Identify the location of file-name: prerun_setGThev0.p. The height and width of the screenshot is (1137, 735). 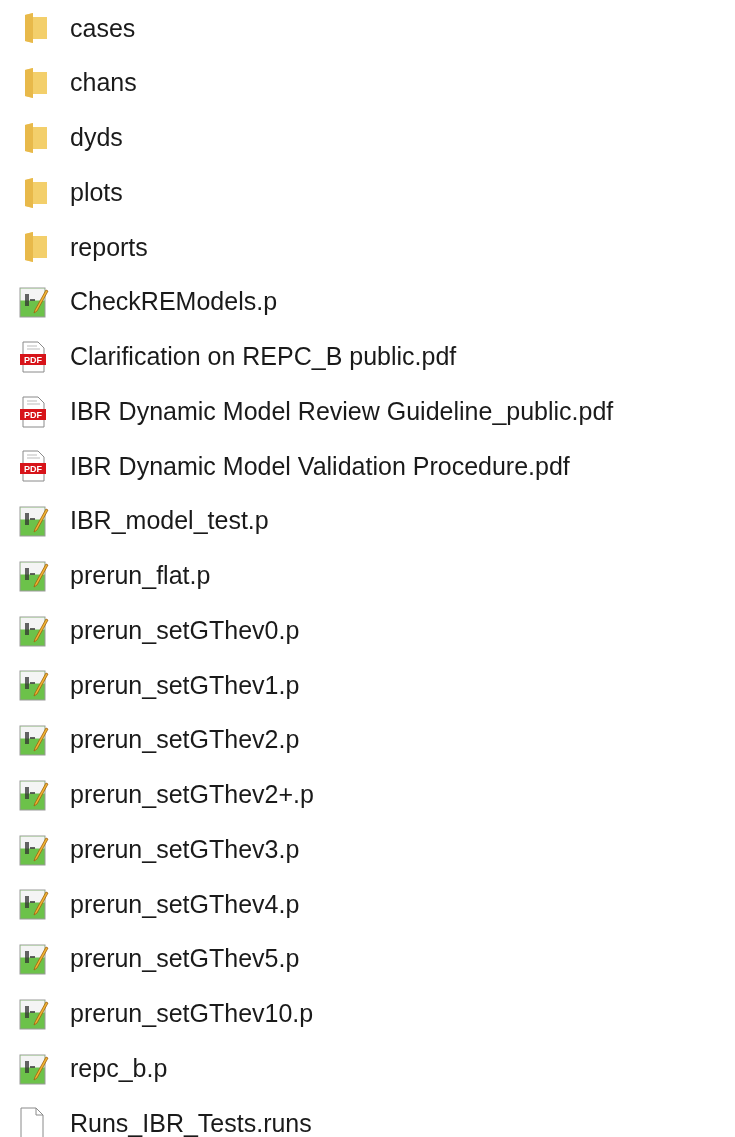
(185, 630).